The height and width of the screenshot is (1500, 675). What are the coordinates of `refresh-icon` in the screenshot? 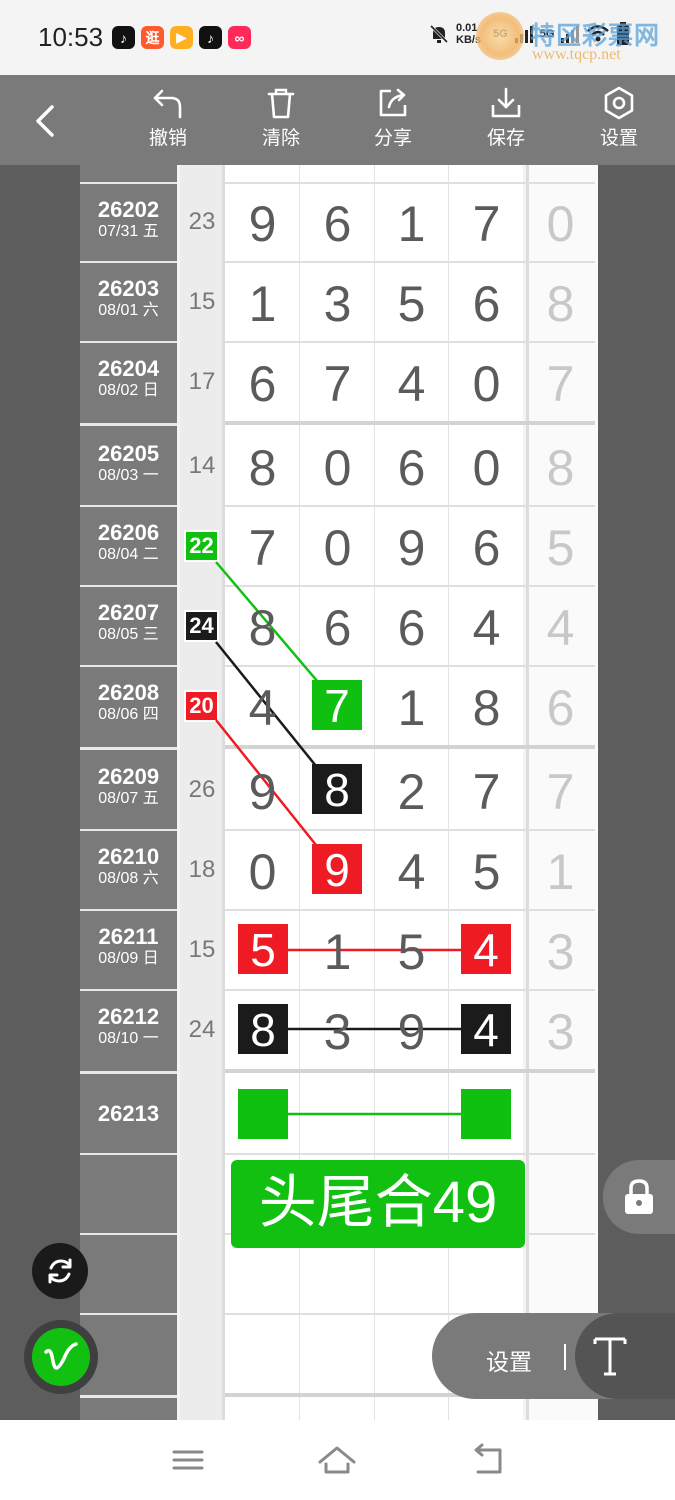 It's located at (60, 1271).